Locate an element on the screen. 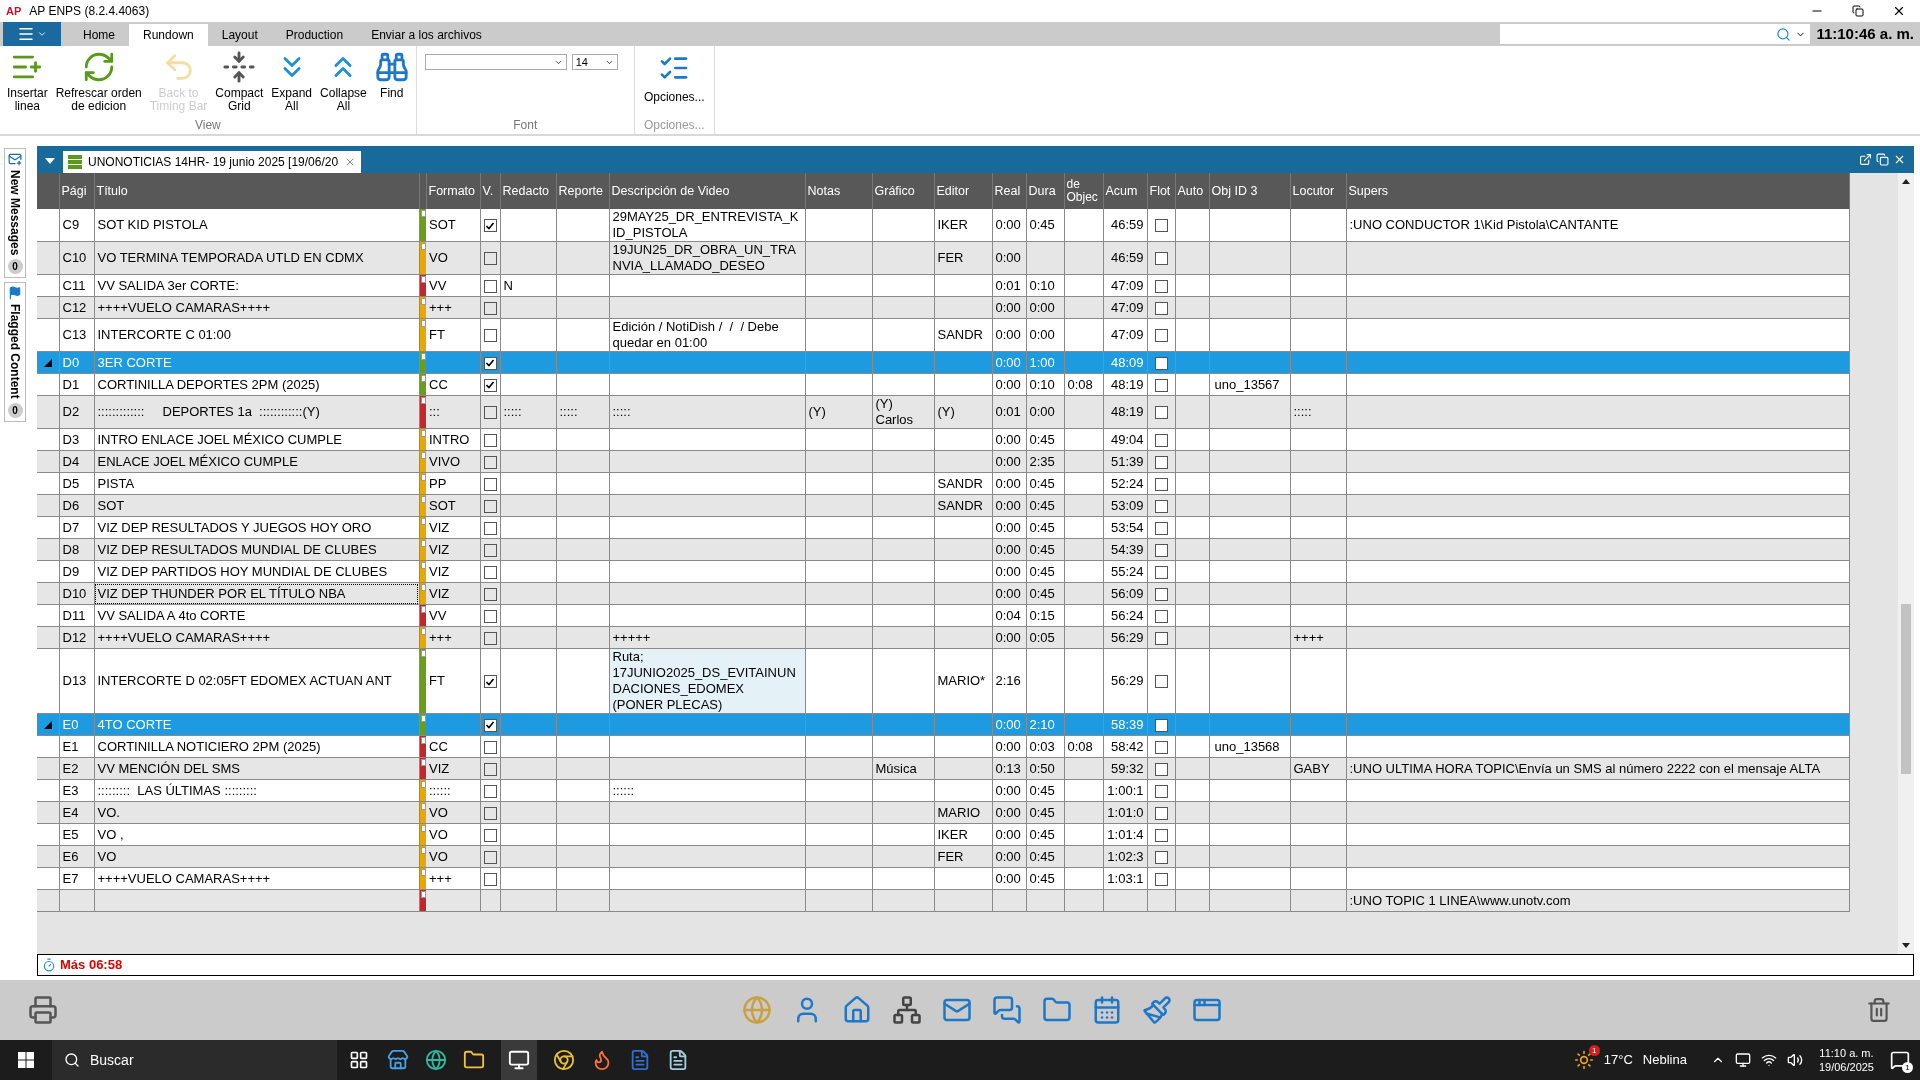 This screenshot has width=1920, height=1080. ribbon-button: Find is located at coordinates (391, 83).